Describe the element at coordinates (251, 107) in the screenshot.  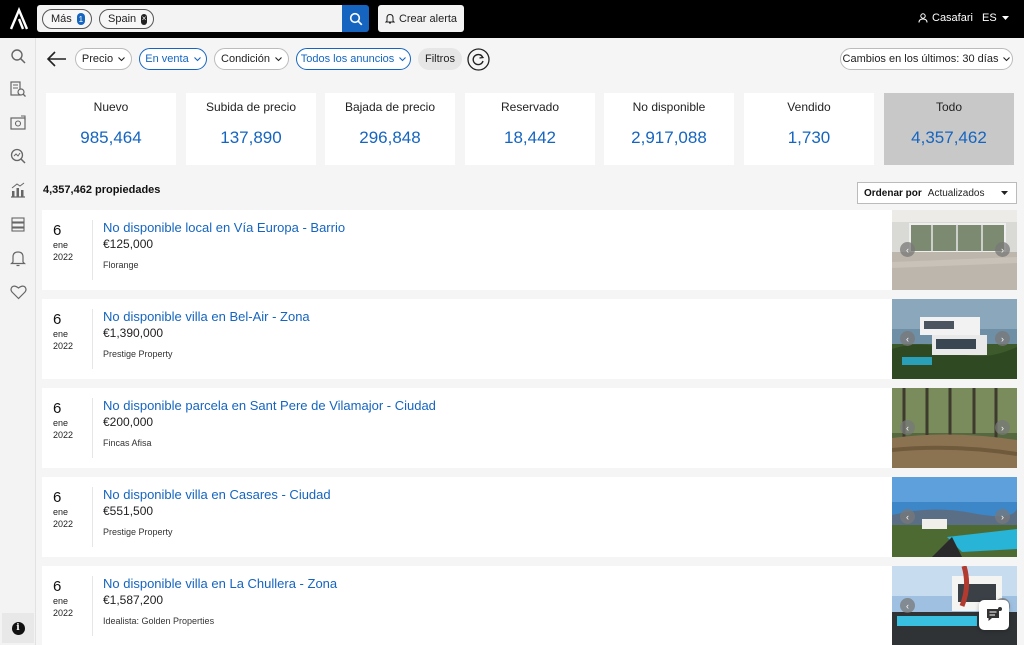
I see `stat-label: Subida de precio` at that location.